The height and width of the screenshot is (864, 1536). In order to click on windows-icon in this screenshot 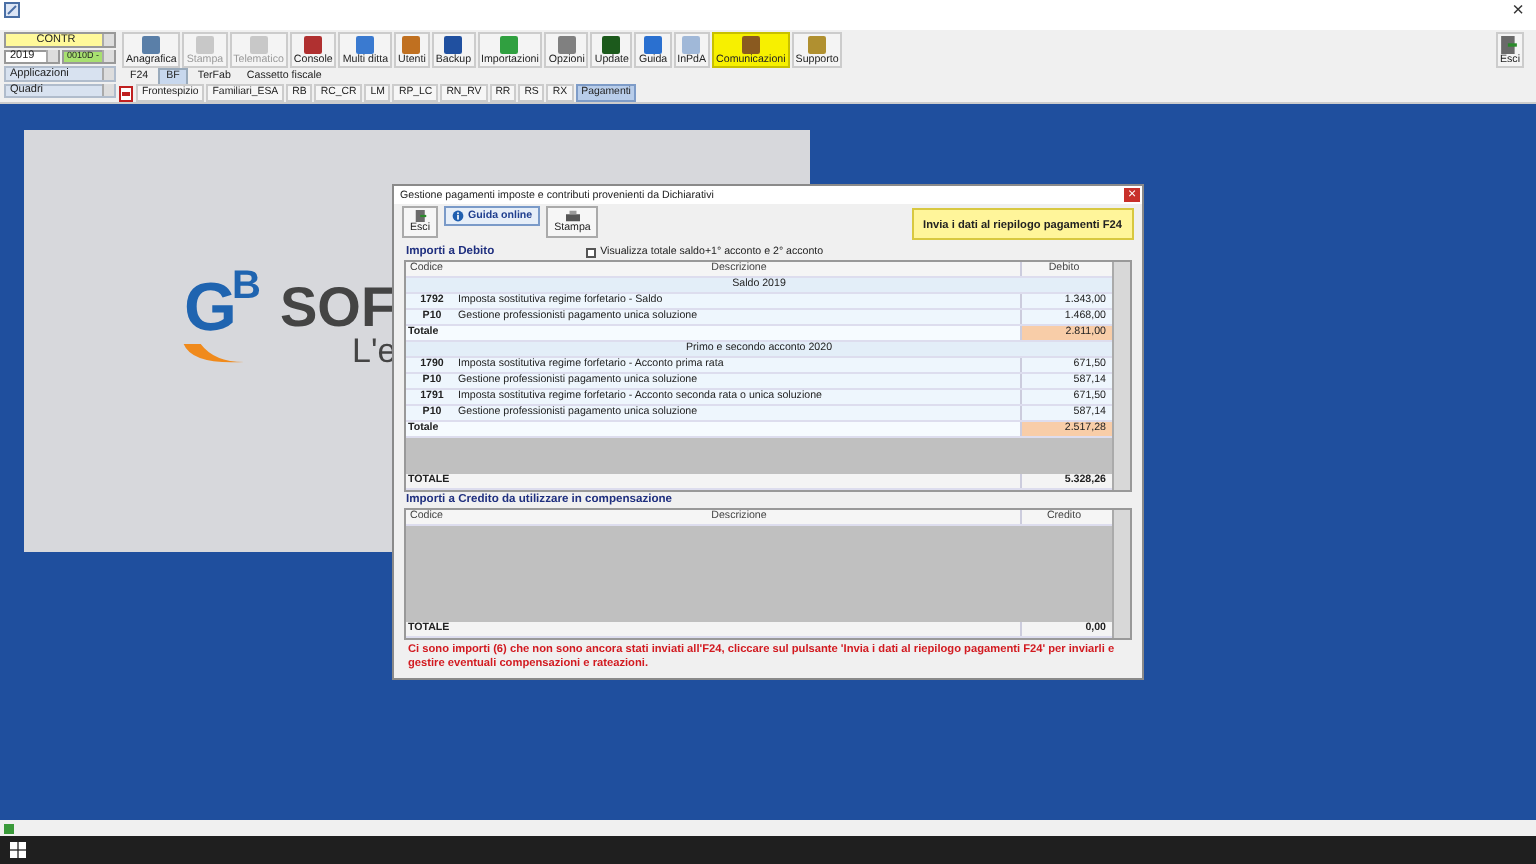, I will do `click(18, 850)`.